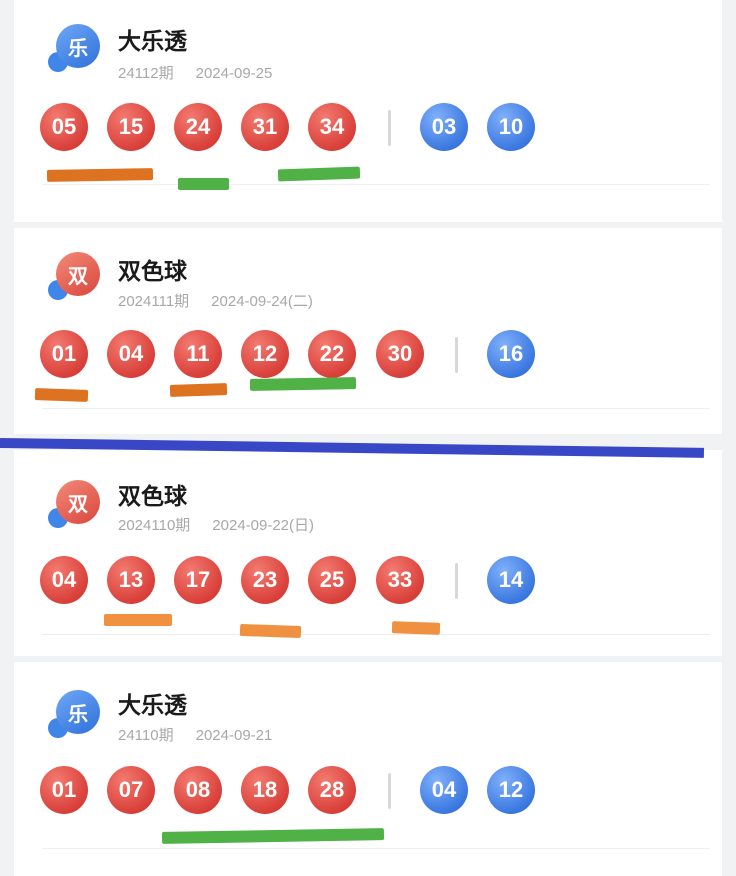 The width and height of the screenshot is (736, 876). I want to click on red-ball: 13, so click(131, 580).